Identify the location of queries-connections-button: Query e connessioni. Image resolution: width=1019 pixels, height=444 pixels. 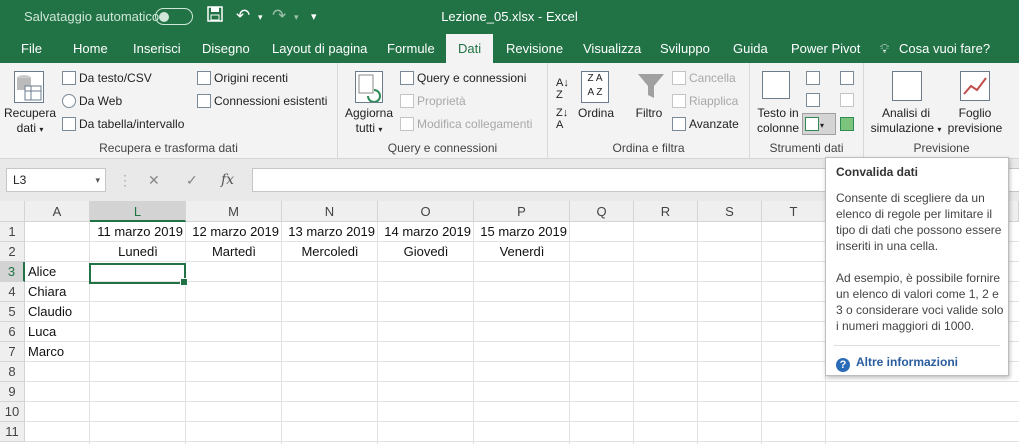
(463, 78).